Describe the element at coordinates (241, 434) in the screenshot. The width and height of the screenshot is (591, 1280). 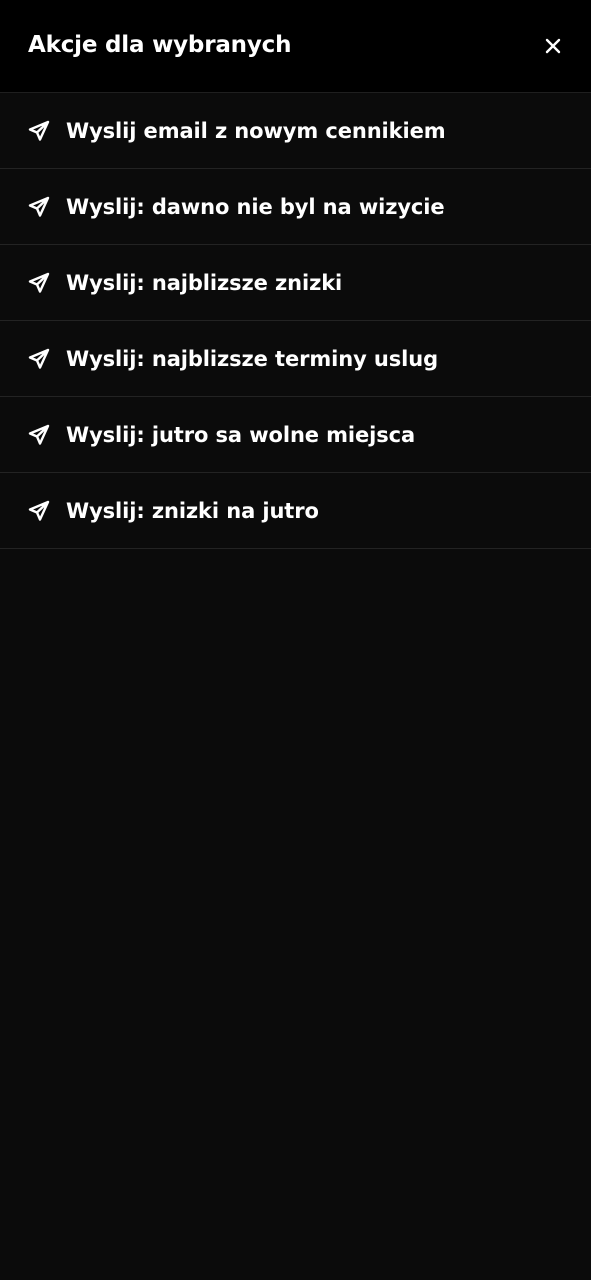
I see `action-label: Wyslij: jutro sa wolne miejsca` at that location.